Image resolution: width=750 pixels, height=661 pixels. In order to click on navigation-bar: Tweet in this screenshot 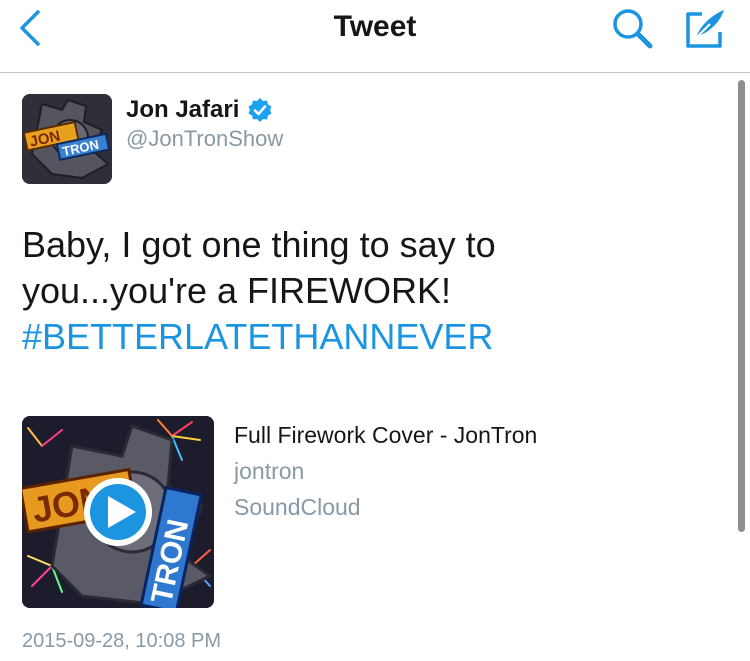, I will do `click(375, 36)`.